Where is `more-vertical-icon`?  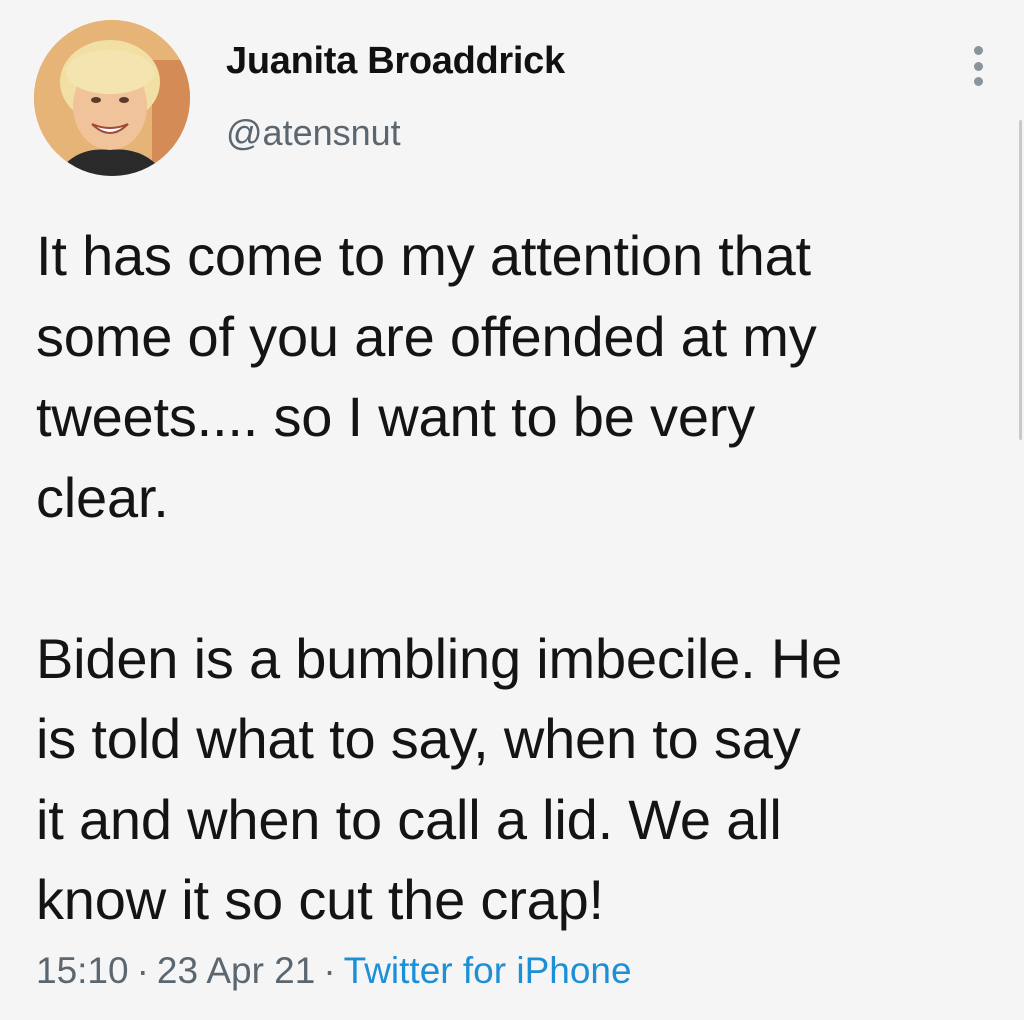 more-vertical-icon is located at coordinates (978, 66).